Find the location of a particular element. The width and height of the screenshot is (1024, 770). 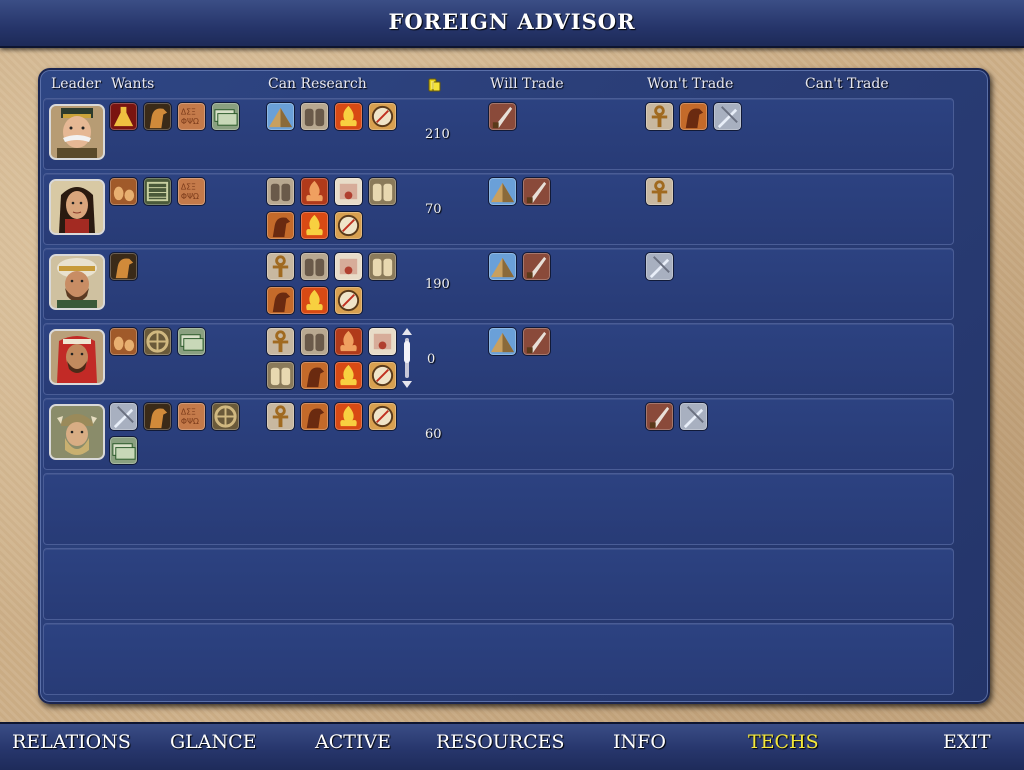

nav-info-button: INFO is located at coordinates (639, 742).